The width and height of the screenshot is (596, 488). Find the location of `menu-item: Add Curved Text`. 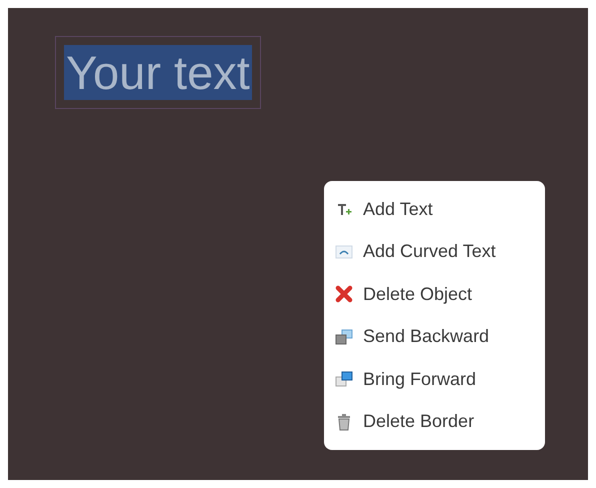

menu-item: Add Curved Text is located at coordinates (434, 252).